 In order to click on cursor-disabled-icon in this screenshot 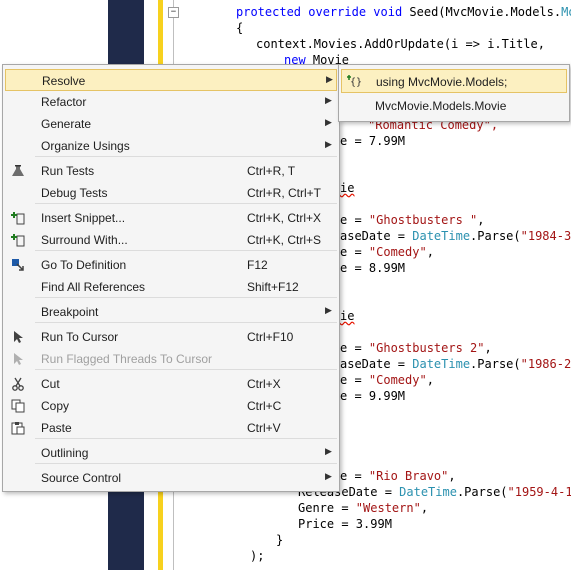, I will do `click(18, 359)`.